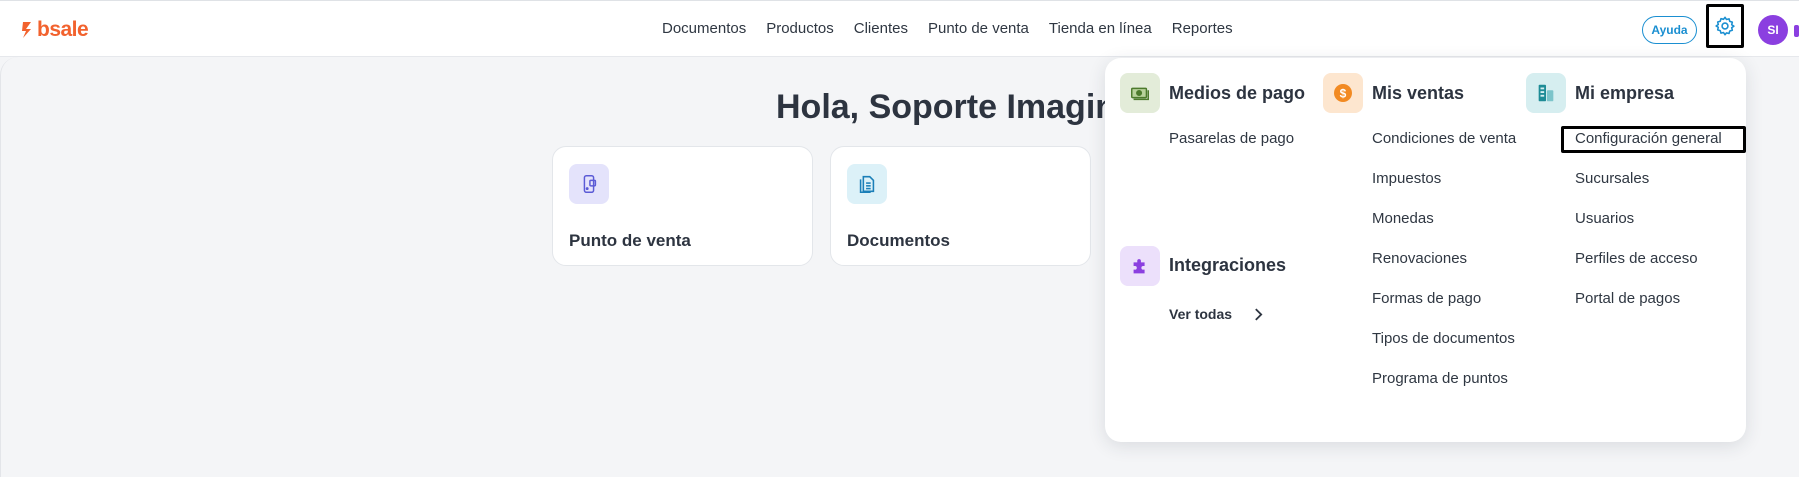  I want to click on menu-link-formas-de-pago: Formas de pago, so click(1426, 298).